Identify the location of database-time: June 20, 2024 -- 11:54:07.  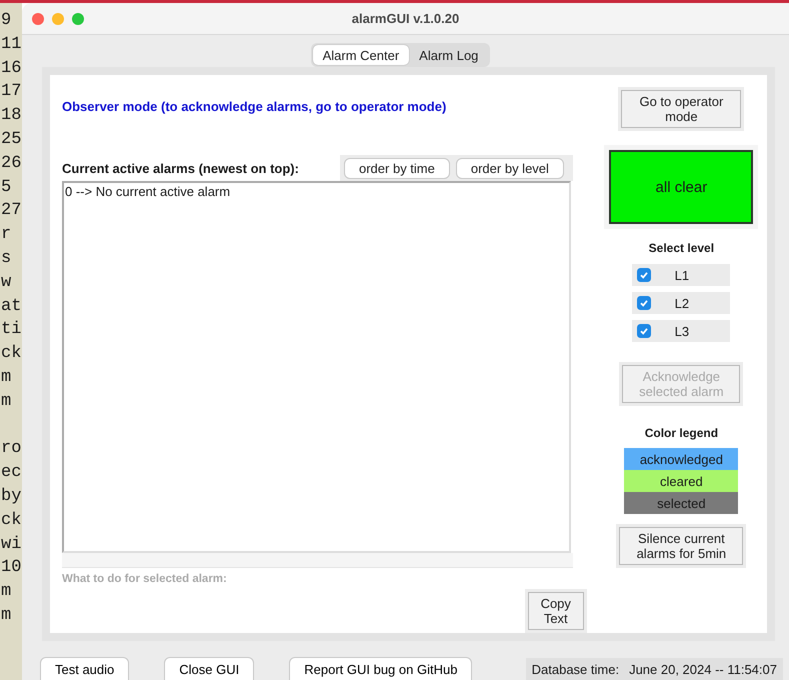
(703, 669).